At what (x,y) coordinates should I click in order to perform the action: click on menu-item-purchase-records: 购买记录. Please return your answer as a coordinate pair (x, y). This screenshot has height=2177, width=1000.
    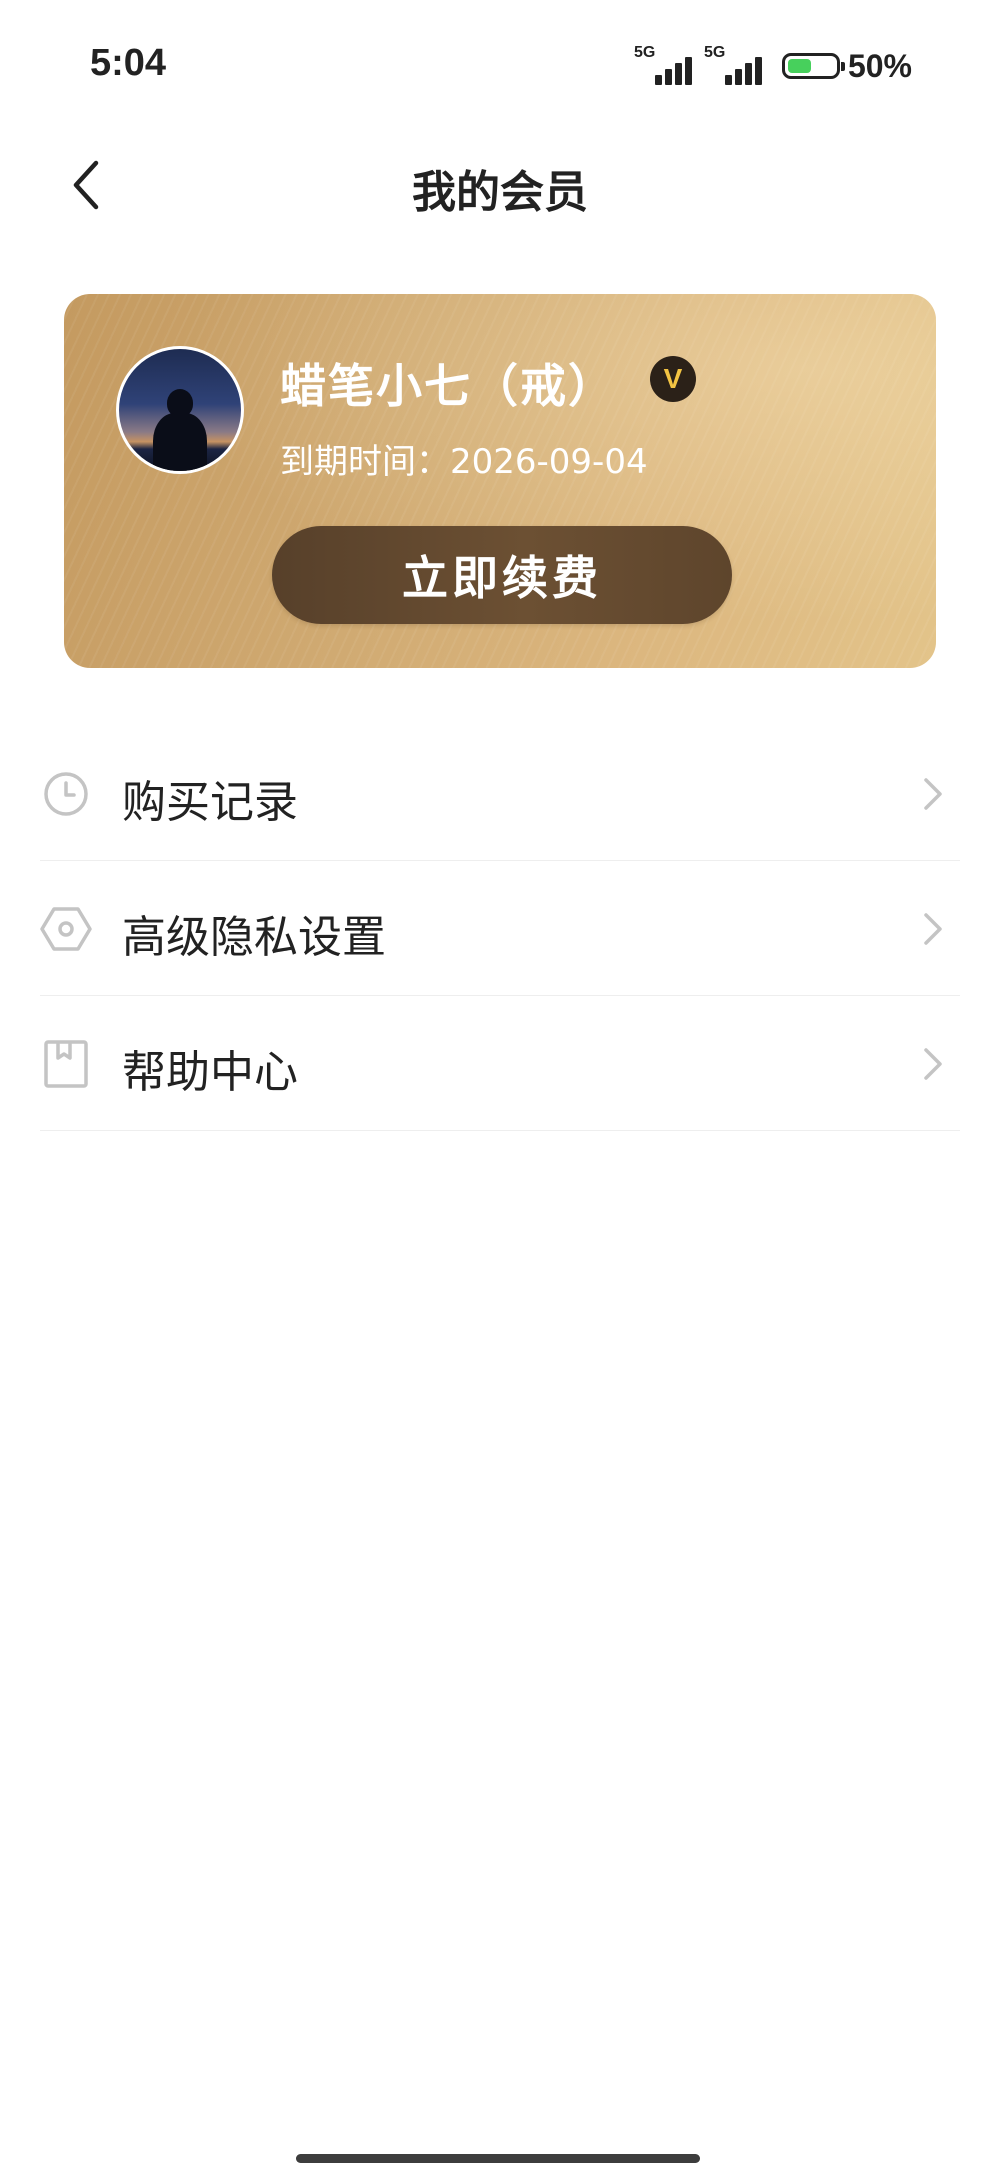
    Looking at the image, I should click on (500, 793).